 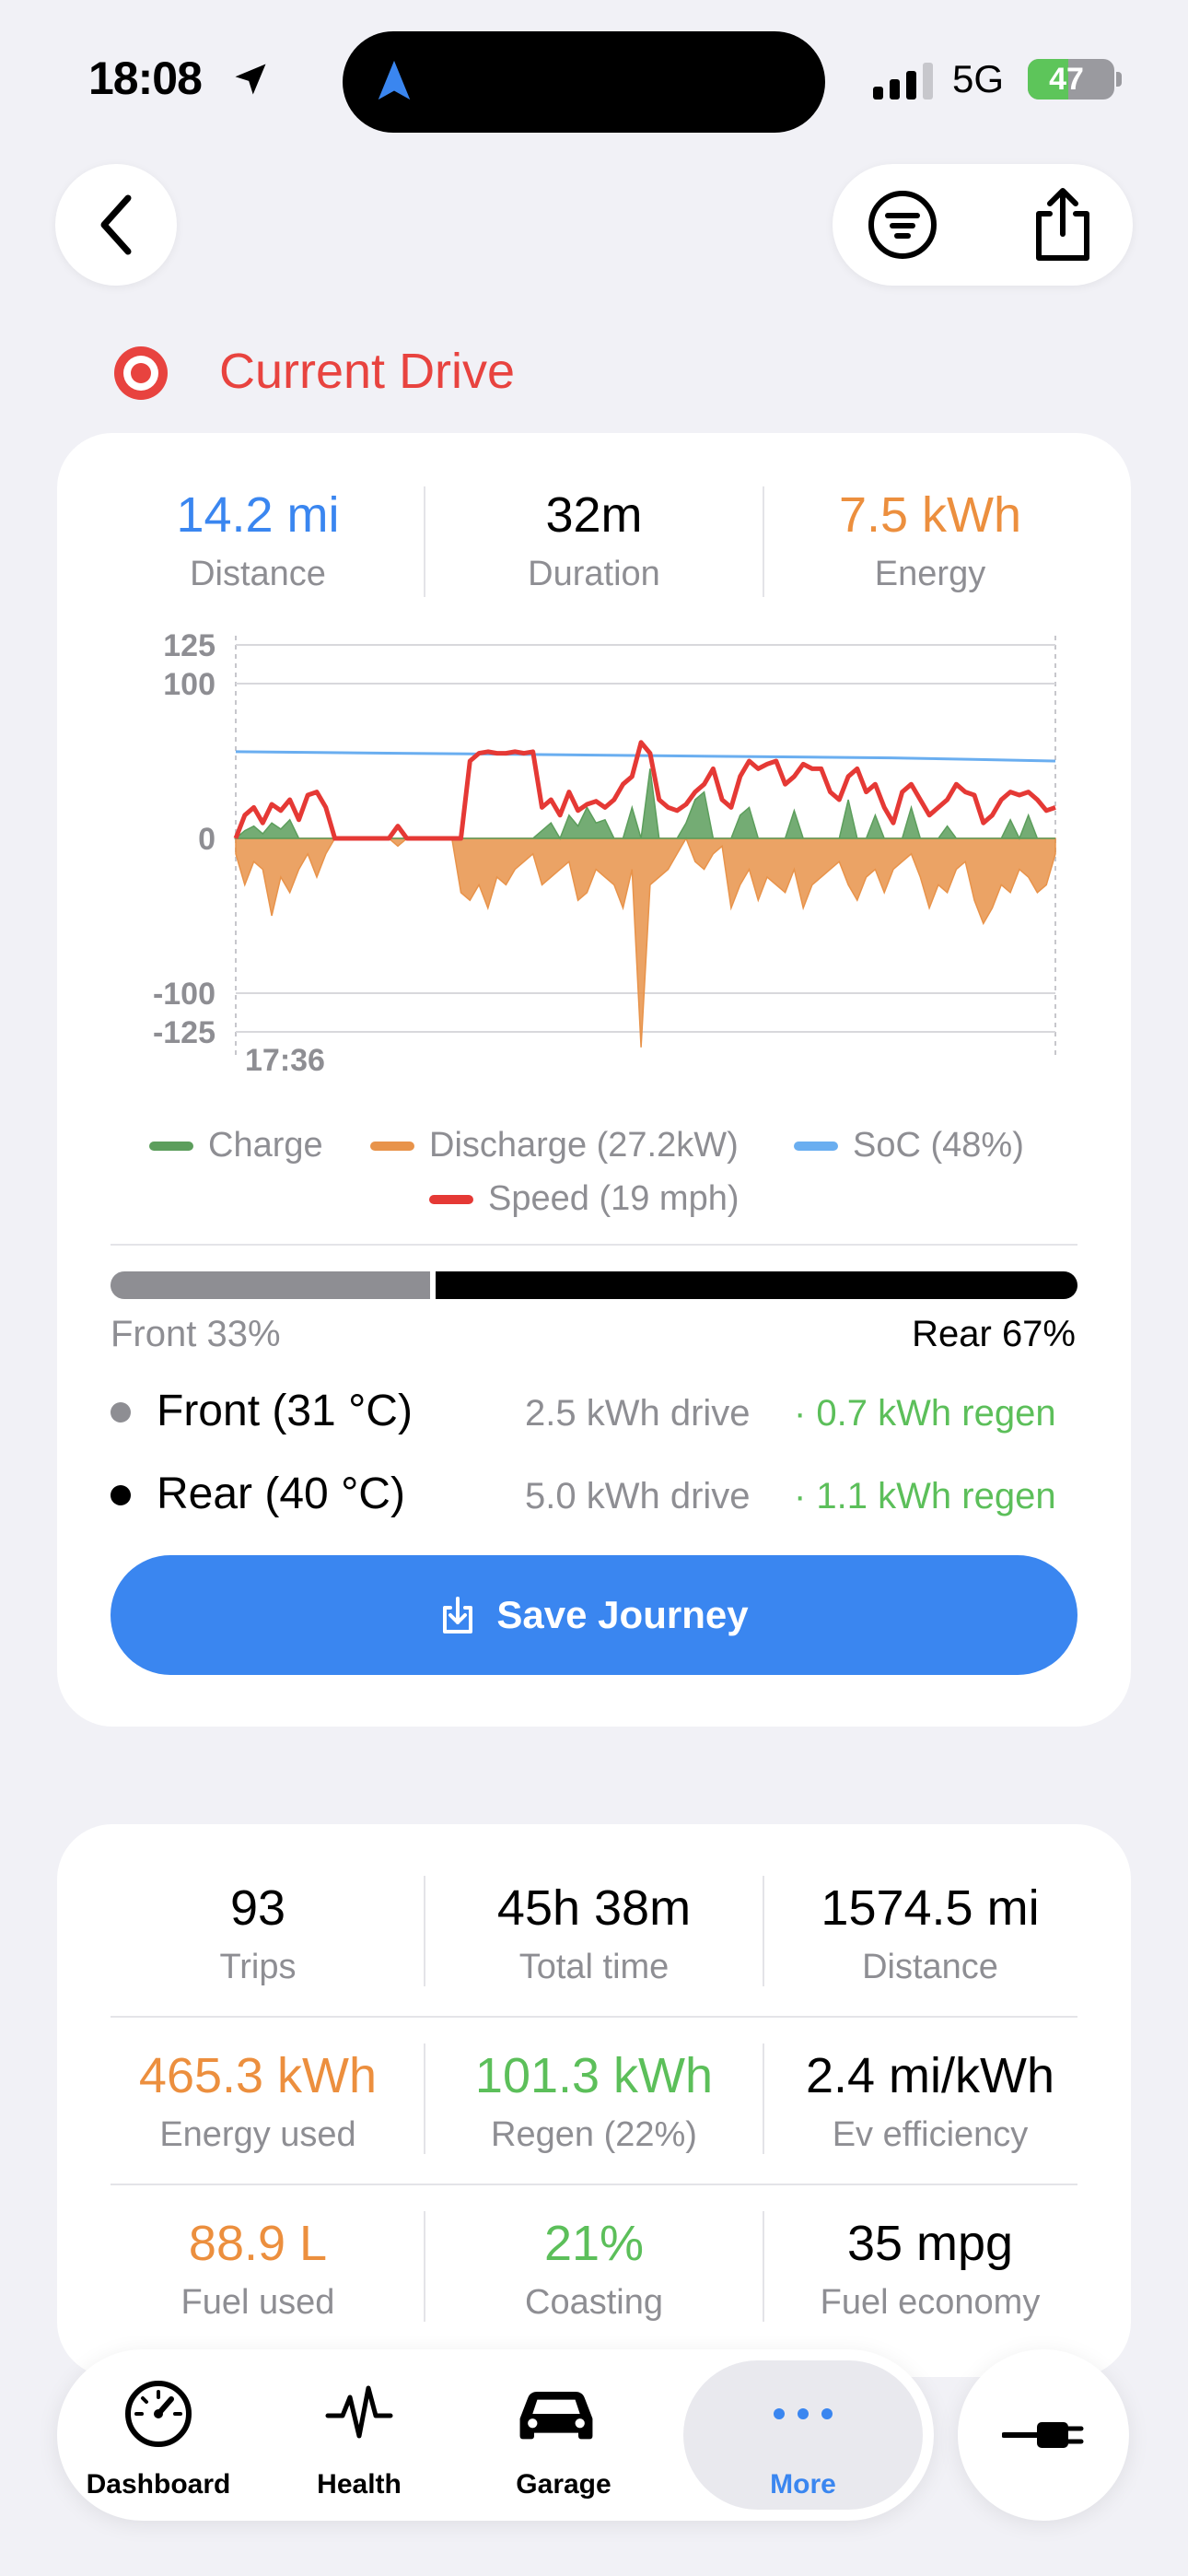 What do you see at coordinates (189, 684) in the screenshot?
I see `y-tick-label: 100` at bounding box center [189, 684].